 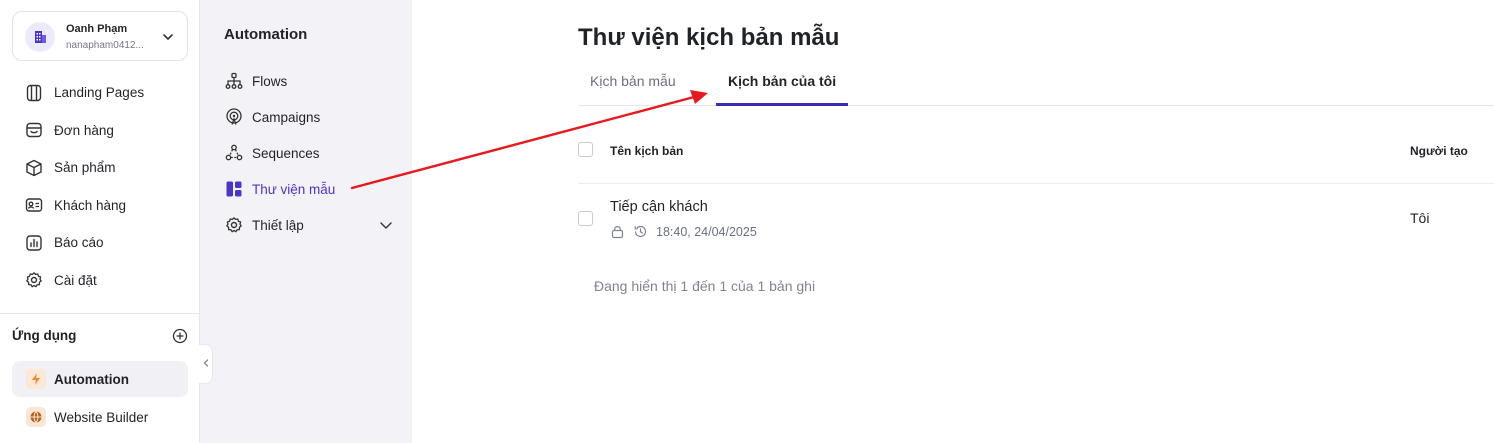 What do you see at coordinates (85, 168) in the screenshot?
I see `sidebar-item-label: Sản phẩm` at bounding box center [85, 168].